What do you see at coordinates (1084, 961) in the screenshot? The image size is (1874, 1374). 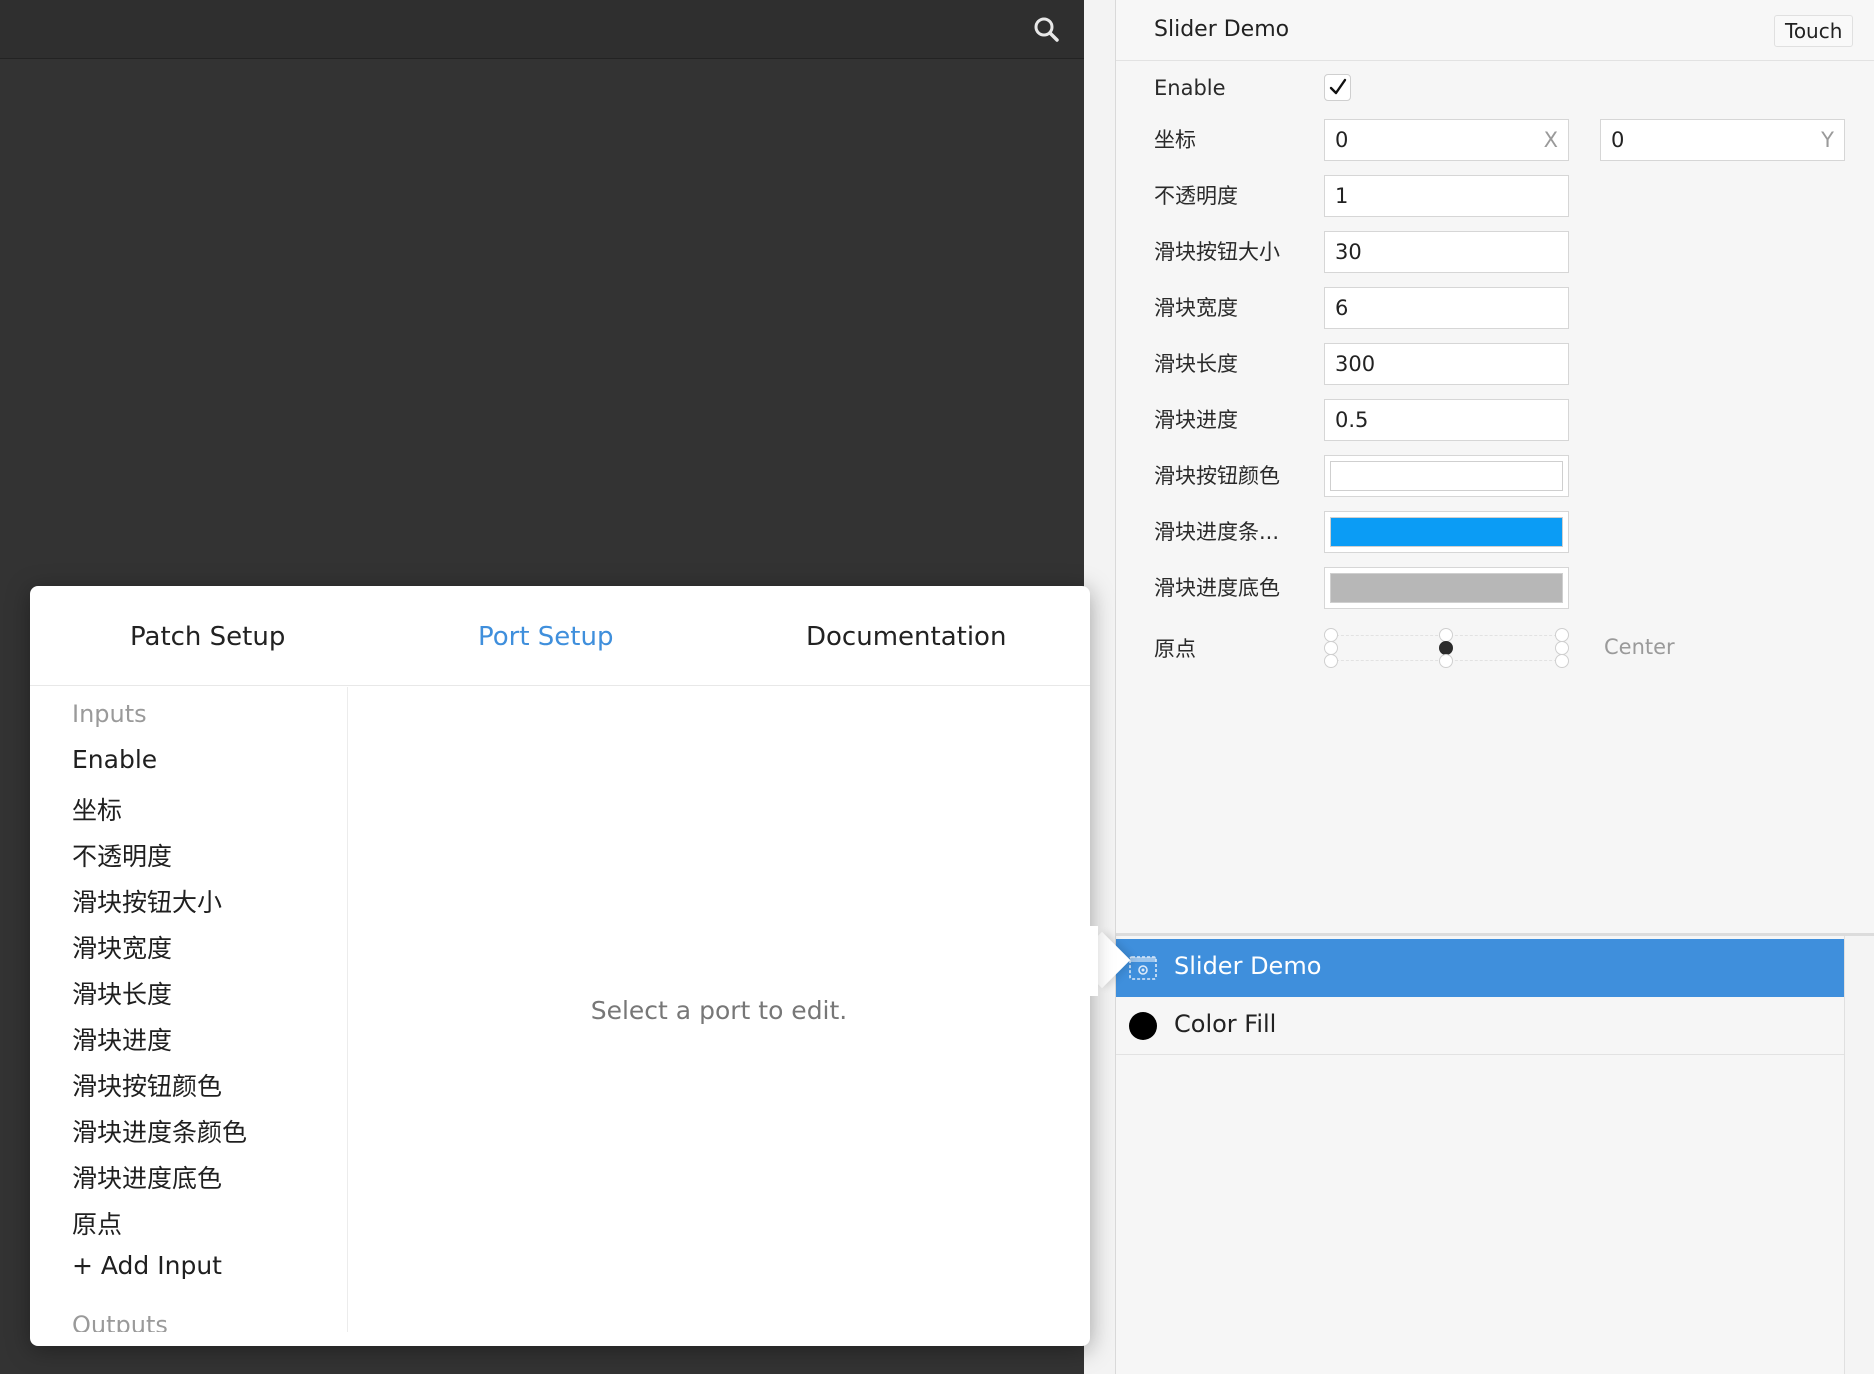 I see `popover-arrow-join` at bounding box center [1084, 961].